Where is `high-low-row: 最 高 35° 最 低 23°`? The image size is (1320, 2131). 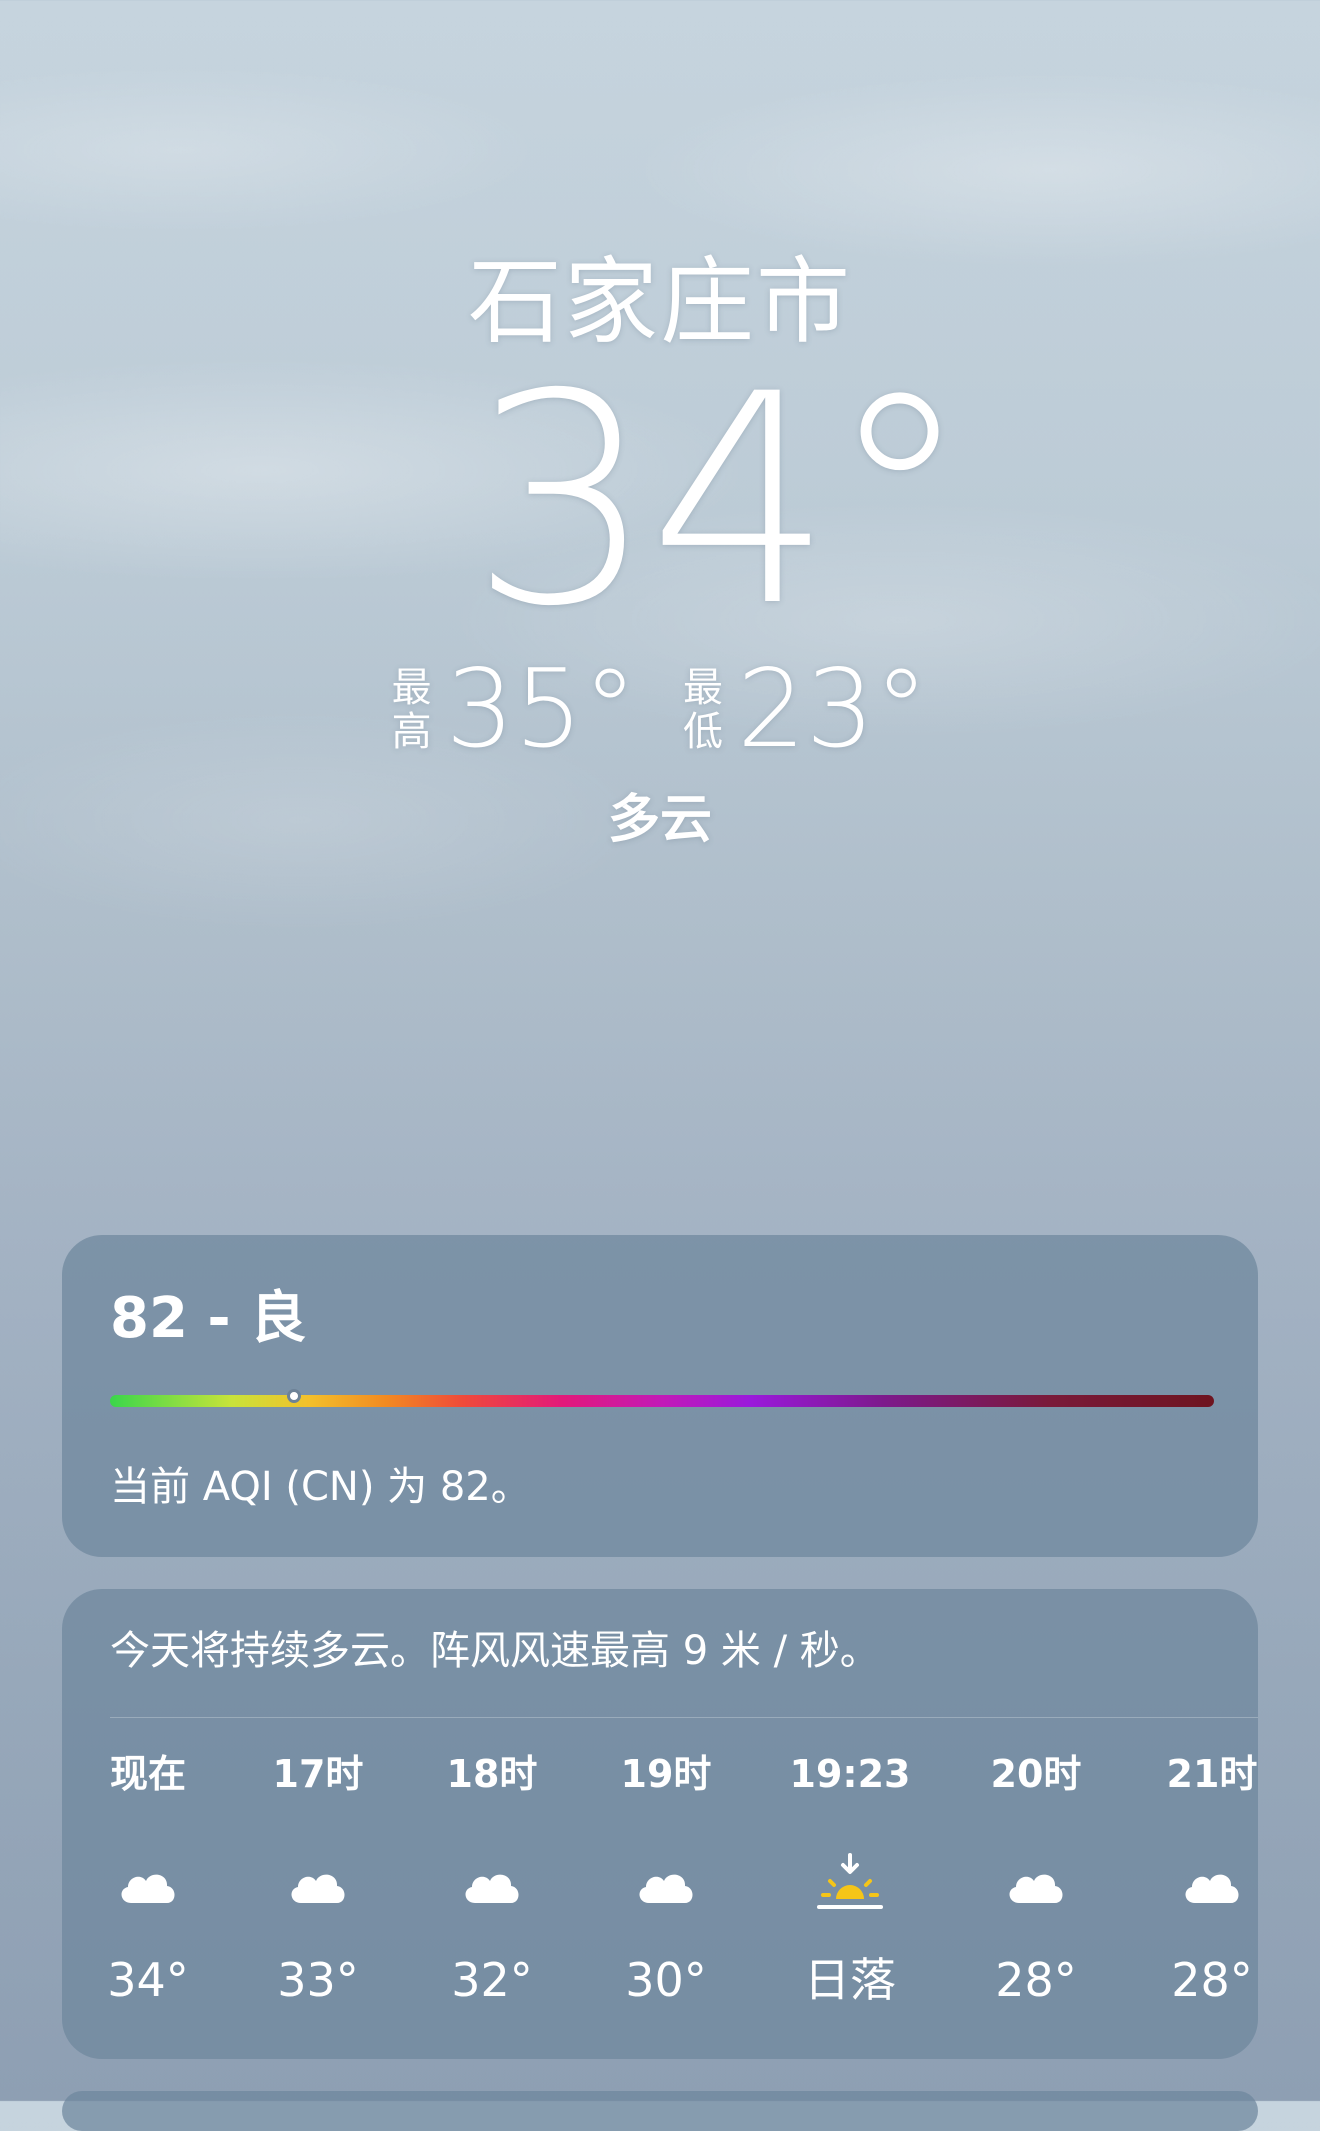
high-low-row: 最 高 35° 最 低 23° is located at coordinates (660, 710).